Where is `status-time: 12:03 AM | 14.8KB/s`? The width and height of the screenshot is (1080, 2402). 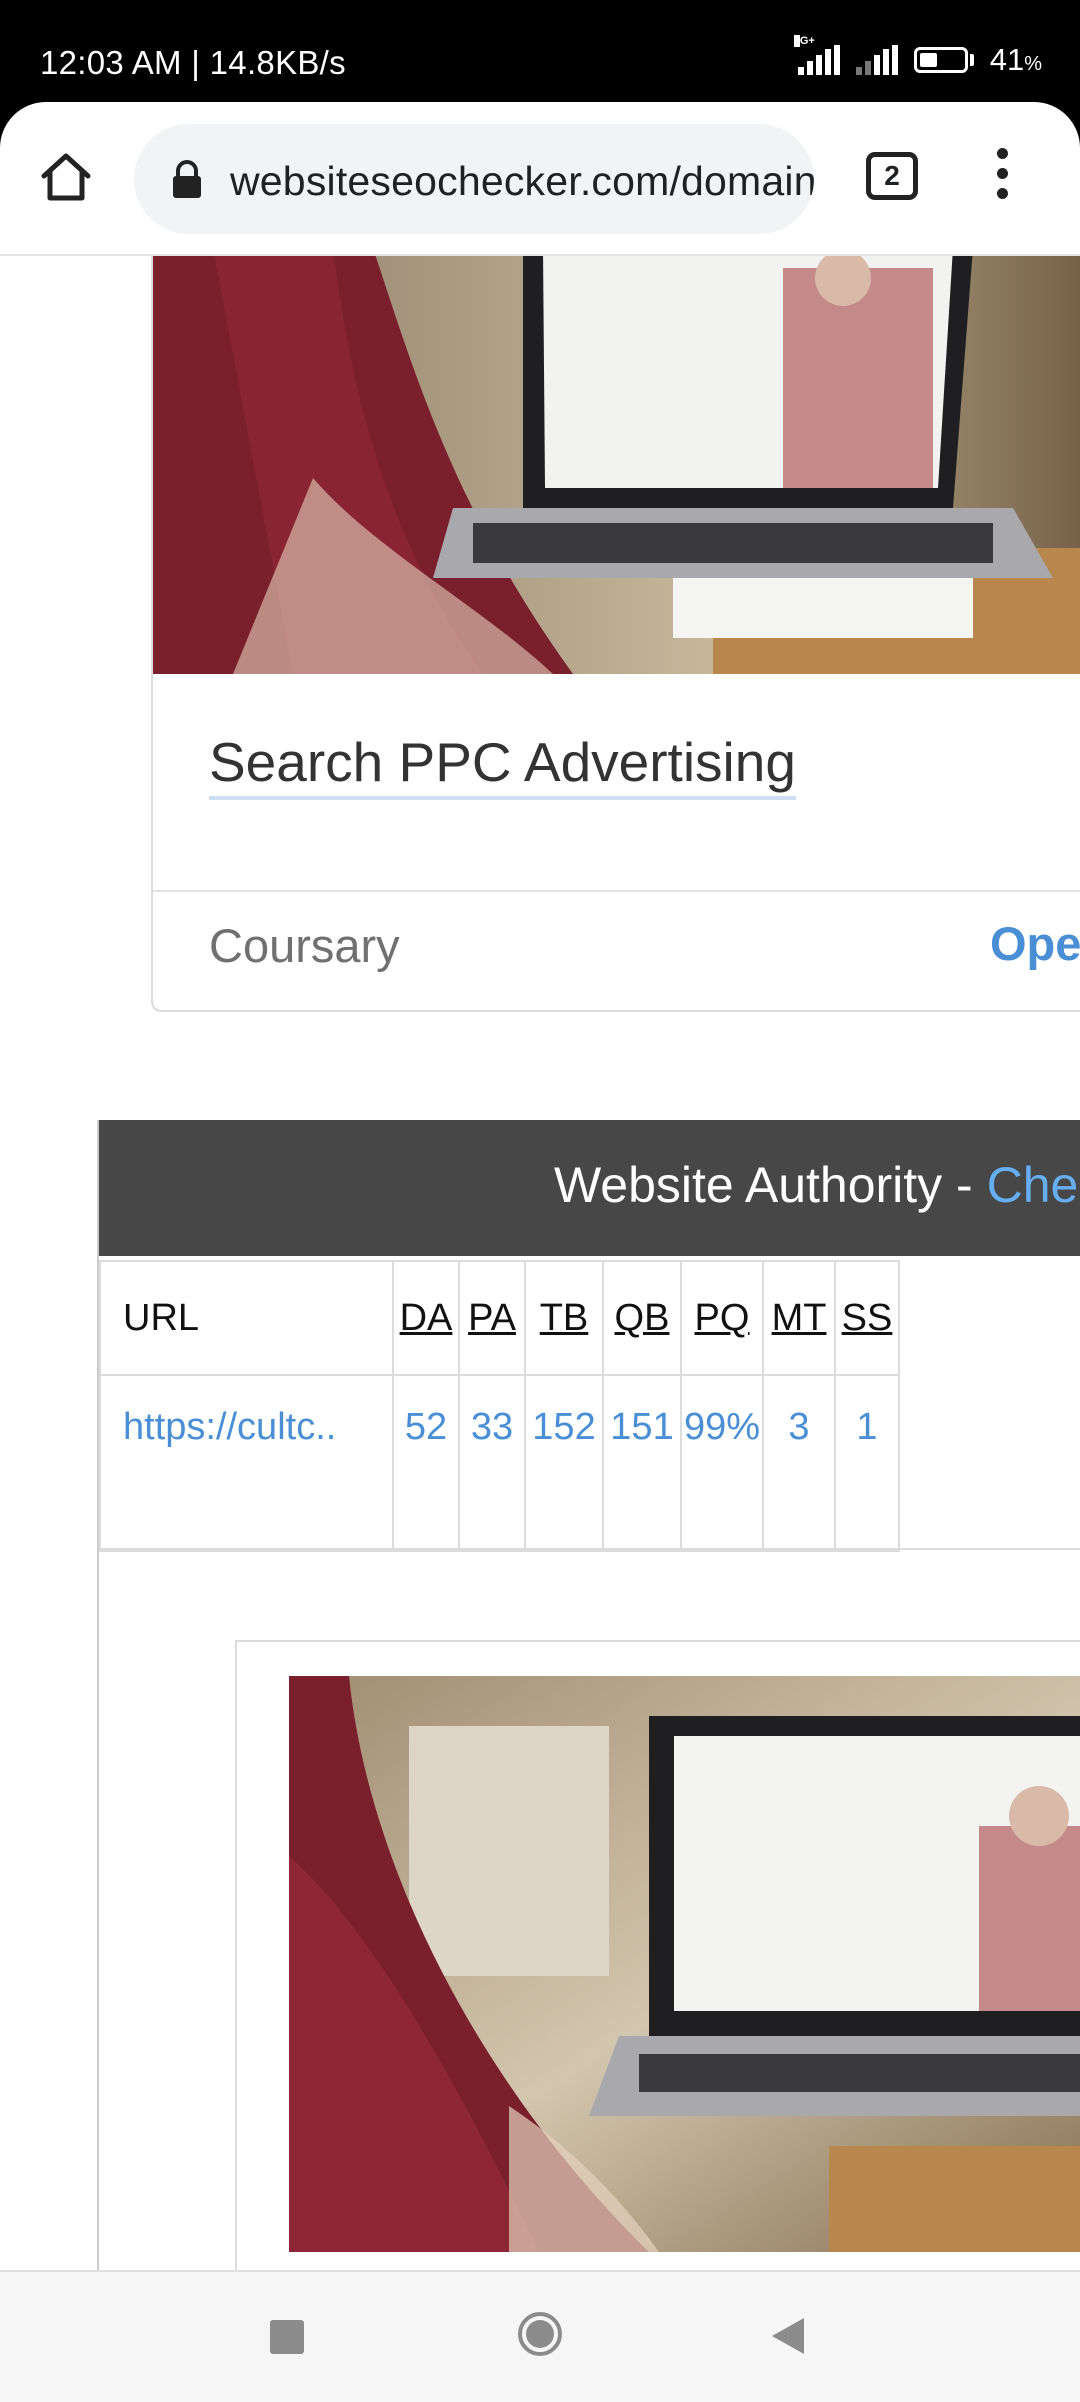 status-time: 12:03 AM | 14.8KB/s is located at coordinates (193, 62).